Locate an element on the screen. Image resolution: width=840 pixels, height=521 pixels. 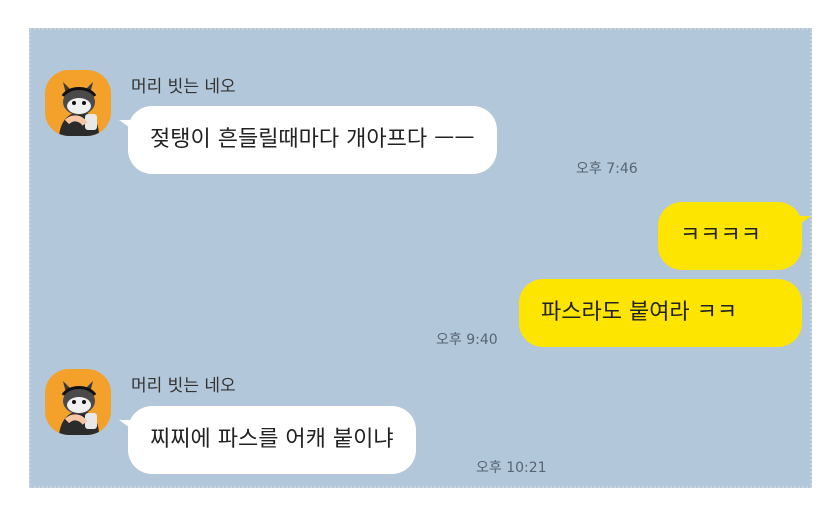
outgoing-message-bubble: 파스라도 붙여라 ㅋㅋ is located at coordinates (660, 313).